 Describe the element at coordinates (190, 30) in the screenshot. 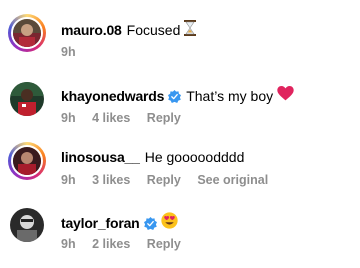

I see `hourglass-icon` at that location.